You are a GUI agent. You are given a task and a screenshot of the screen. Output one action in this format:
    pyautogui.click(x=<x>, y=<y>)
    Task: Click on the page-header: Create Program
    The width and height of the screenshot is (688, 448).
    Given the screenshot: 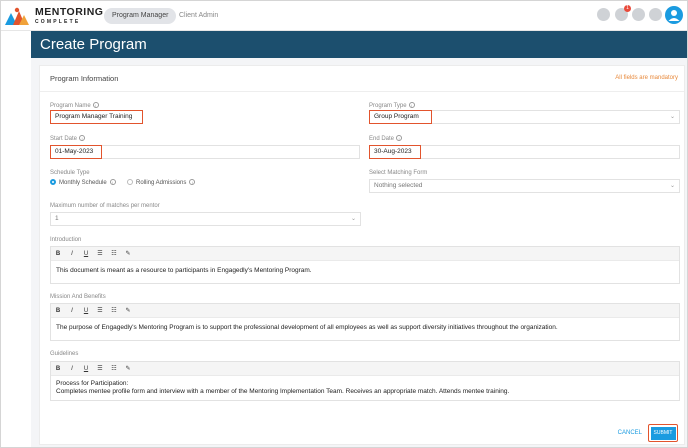 What is the action you would take?
    pyautogui.click(x=359, y=44)
    